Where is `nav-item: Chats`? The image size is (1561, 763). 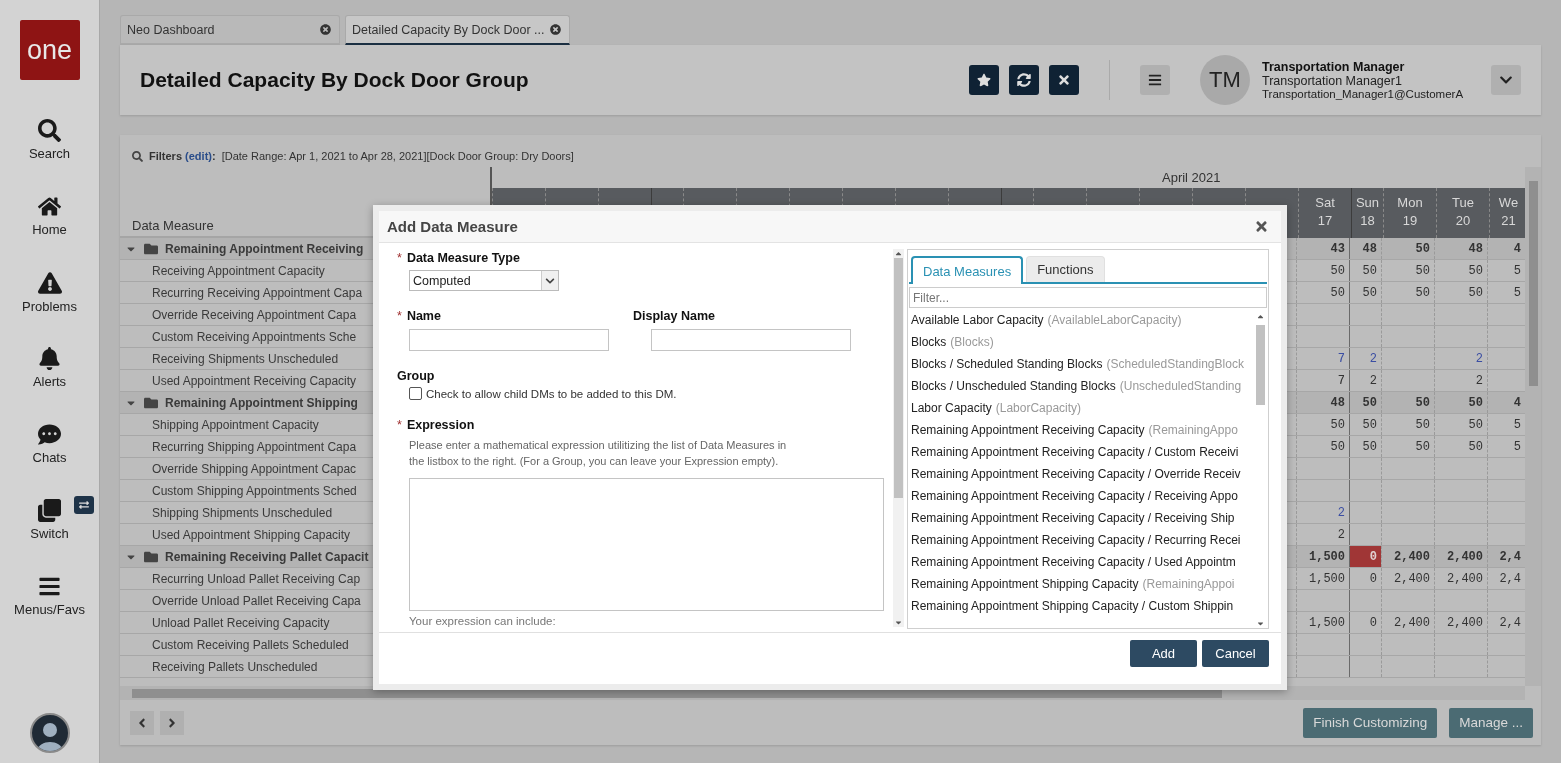 nav-item: Chats is located at coordinates (50, 444).